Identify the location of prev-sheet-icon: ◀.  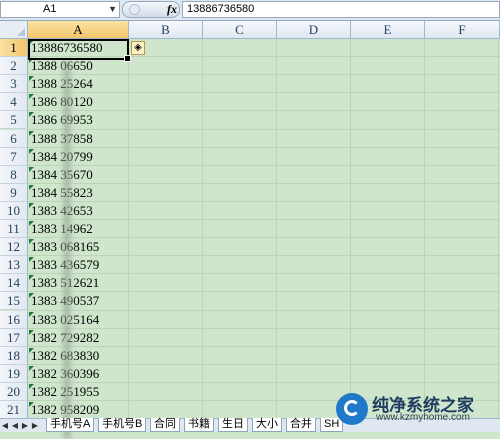
(15, 425).